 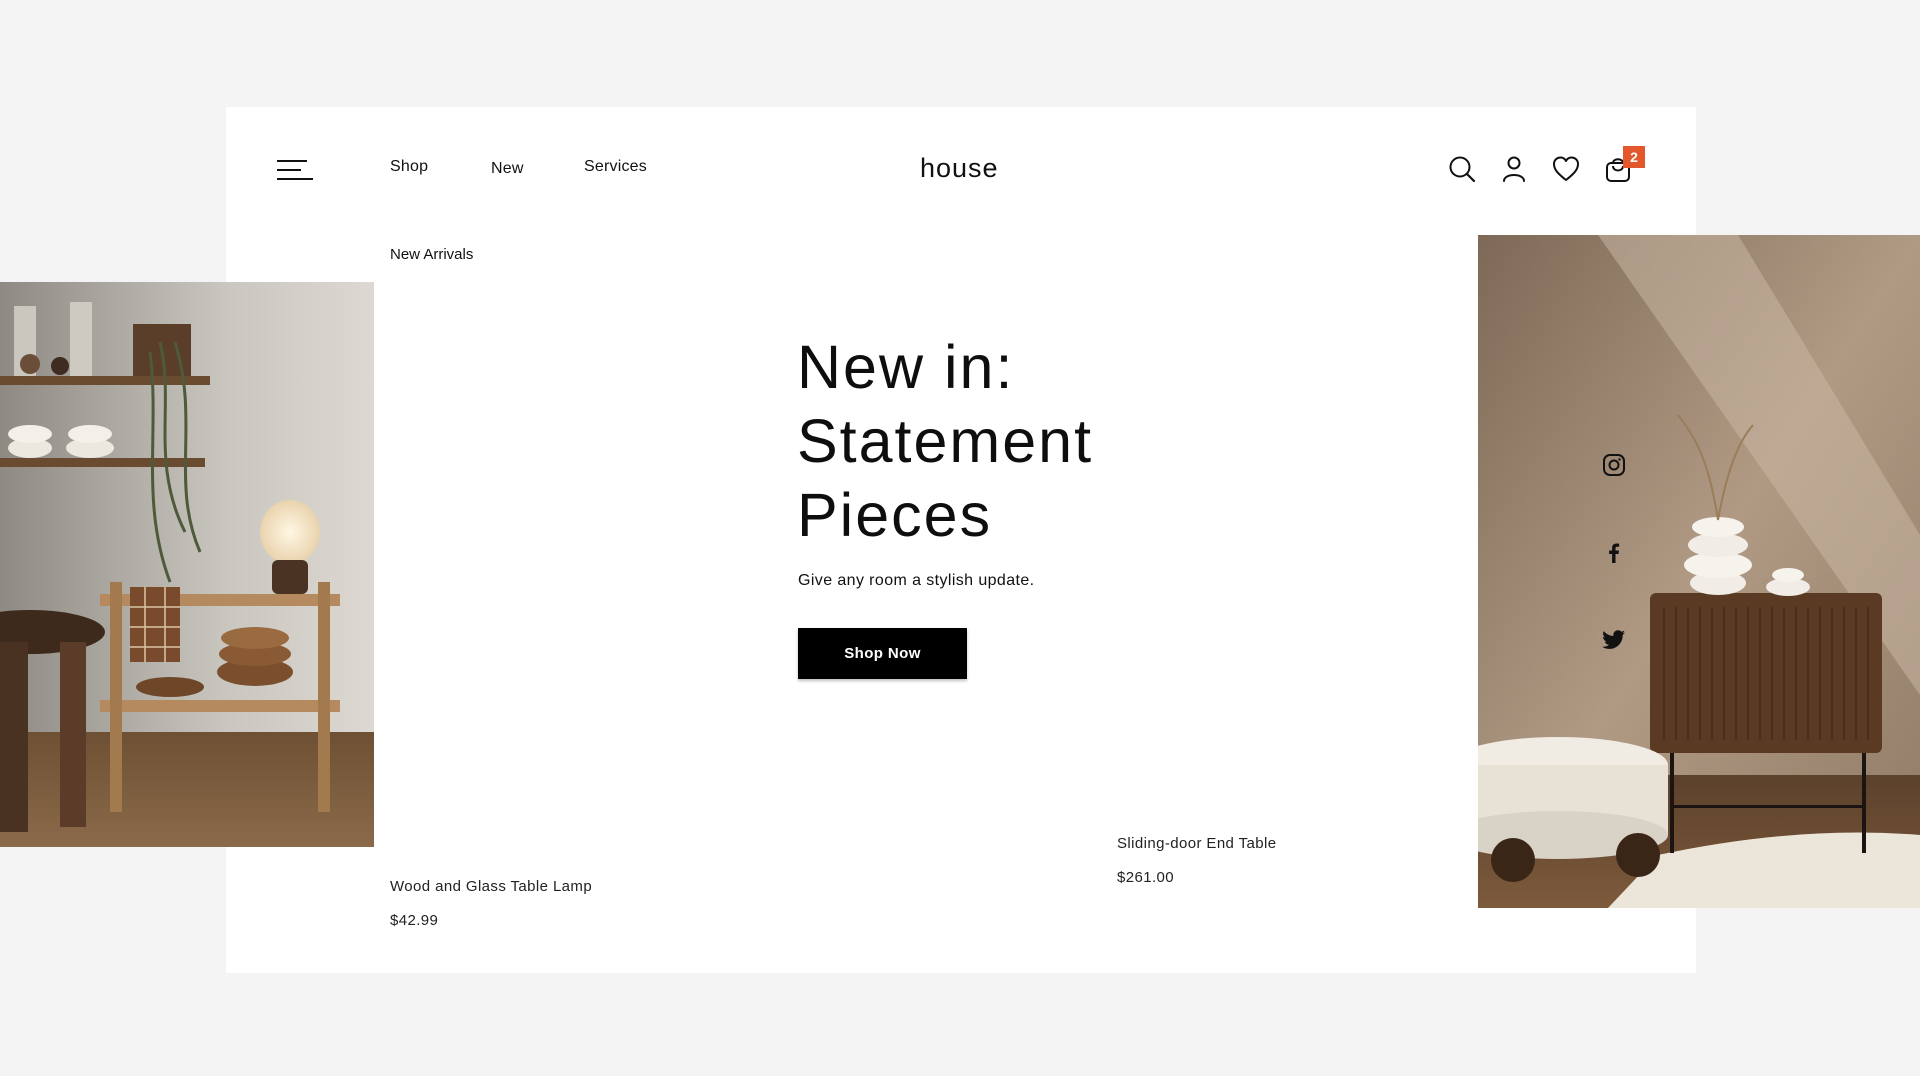 What do you see at coordinates (959, 168) in the screenshot?
I see `logo: house` at bounding box center [959, 168].